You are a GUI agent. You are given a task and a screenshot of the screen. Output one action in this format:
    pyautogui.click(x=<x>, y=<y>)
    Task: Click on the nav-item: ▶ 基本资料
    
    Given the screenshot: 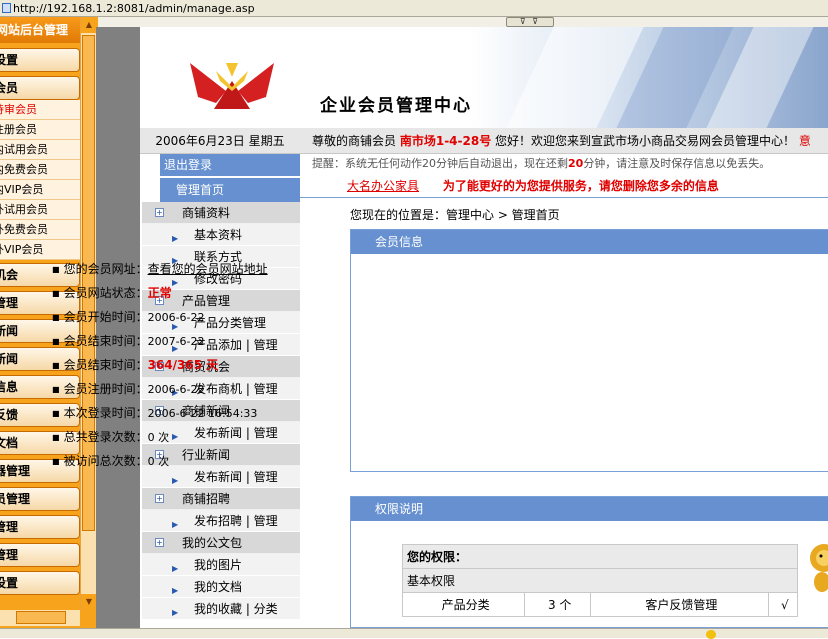 What is the action you would take?
    pyautogui.click(x=221, y=235)
    